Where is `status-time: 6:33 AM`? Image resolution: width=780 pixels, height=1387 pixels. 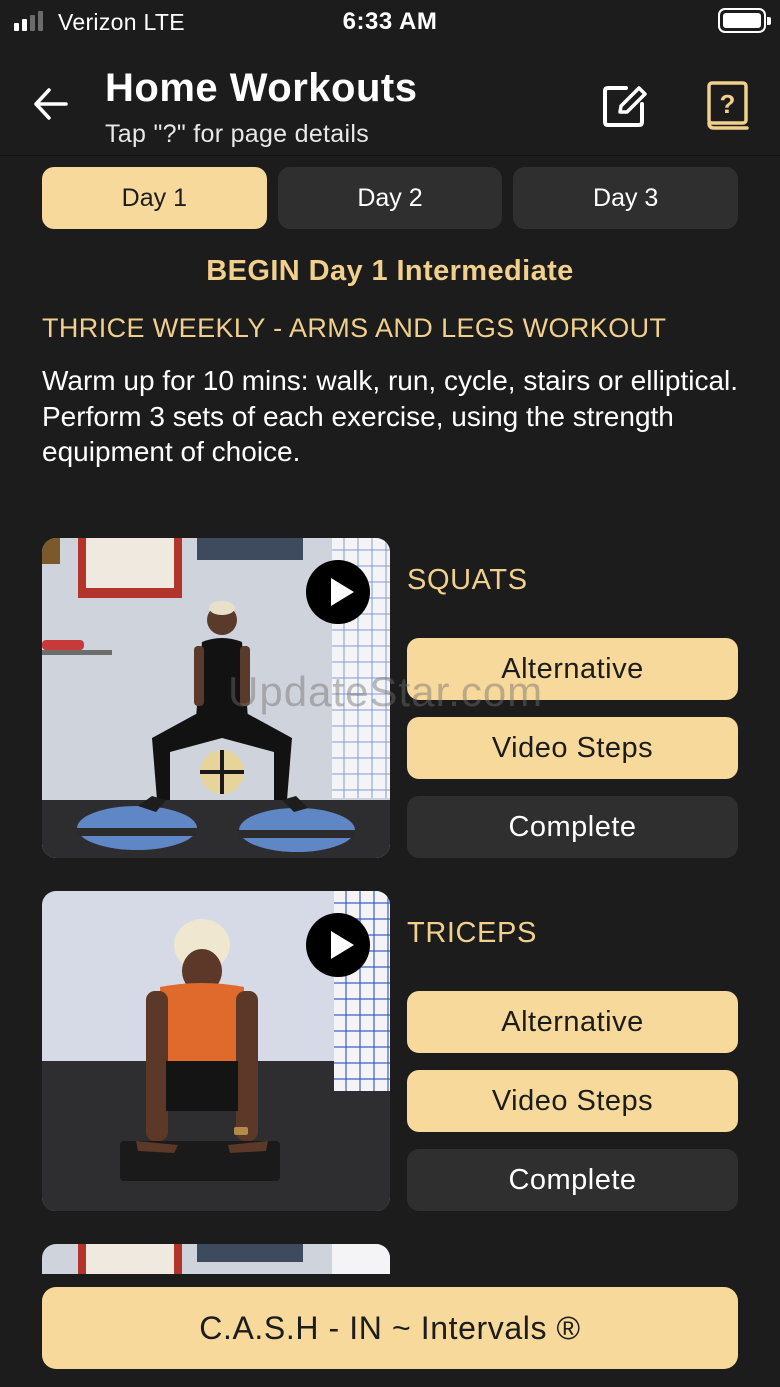
status-time: 6:33 AM is located at coordinates (390, 21).